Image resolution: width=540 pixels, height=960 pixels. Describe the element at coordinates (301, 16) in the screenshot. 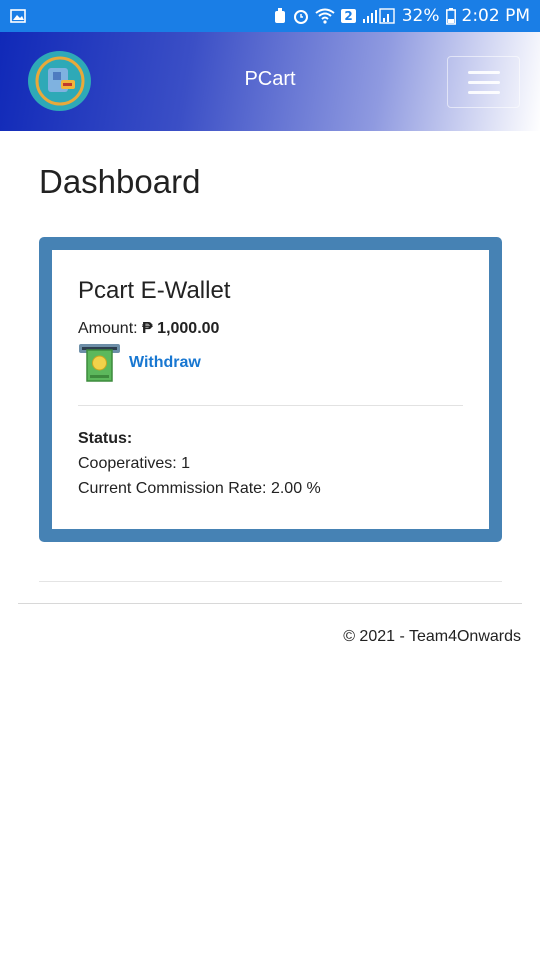

I see `alarm-clock-icon` at that location.